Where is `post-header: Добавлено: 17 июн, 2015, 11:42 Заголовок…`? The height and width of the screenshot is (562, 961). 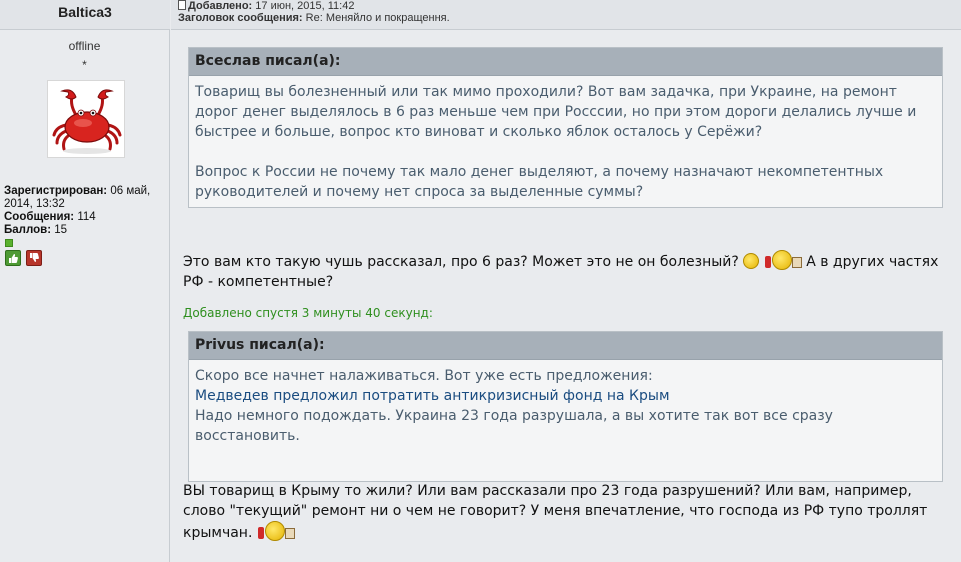 post-header: Добавлено: 17 июн, 2015, 11:42 Заголовок… is located at coordinates (566, 15).